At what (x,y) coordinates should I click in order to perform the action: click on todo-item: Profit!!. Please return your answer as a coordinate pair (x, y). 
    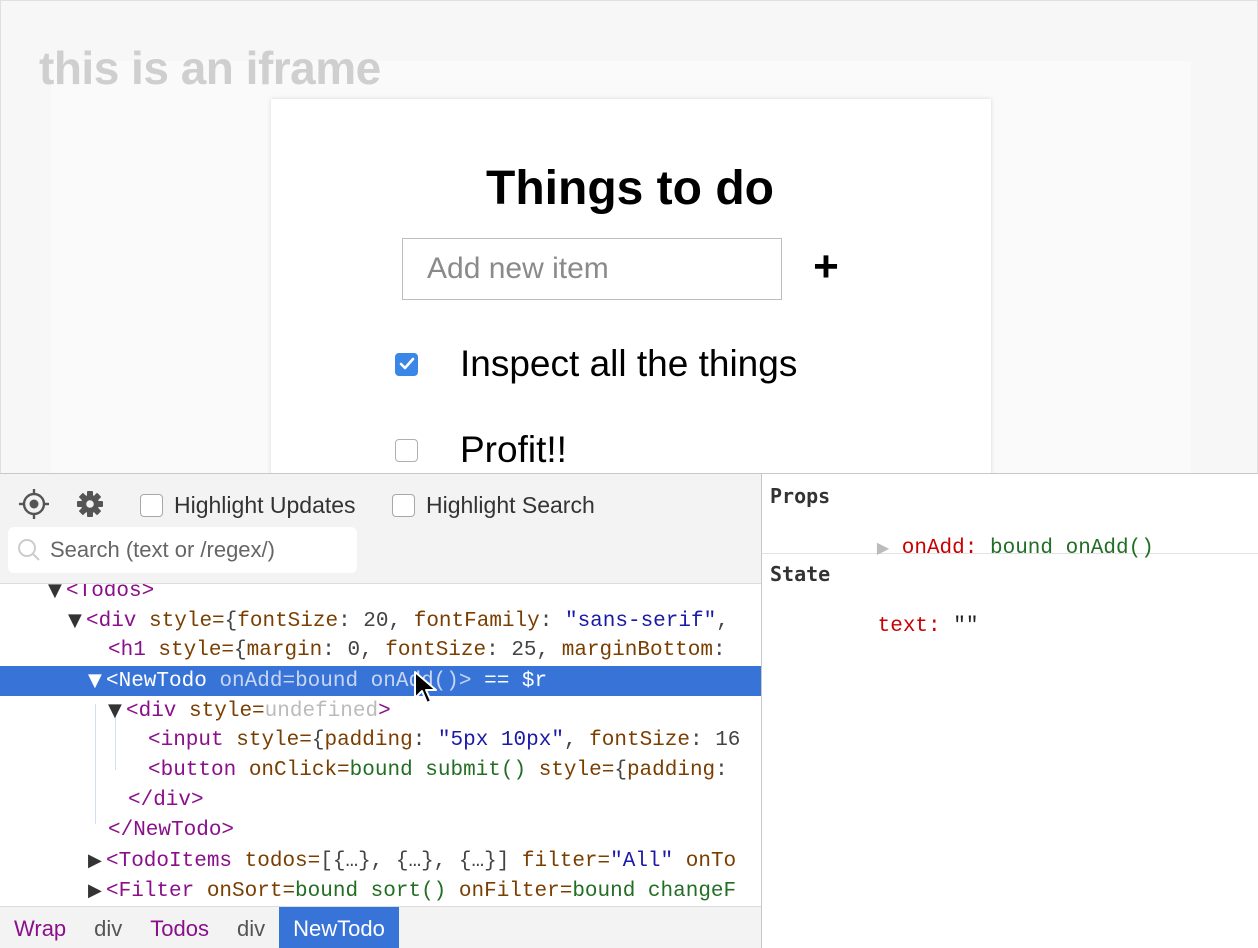
    Looking at the image, I should click on (481, 449).